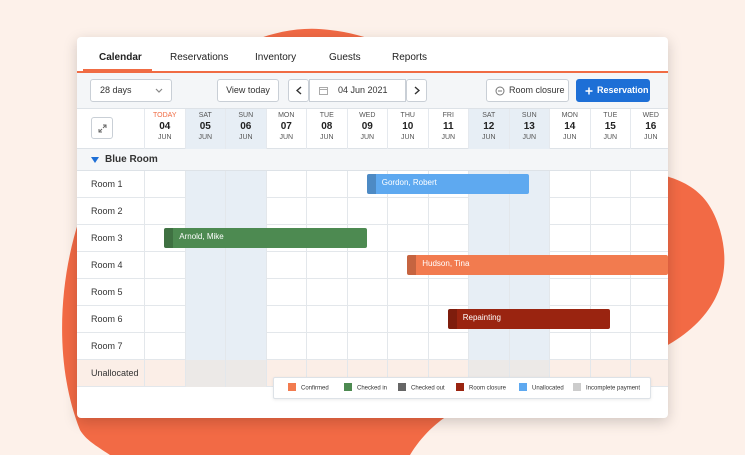  Describe the element at coordinates (367, 129) in the screenshot. I see `date-column: WED 09 JUN` at that location.